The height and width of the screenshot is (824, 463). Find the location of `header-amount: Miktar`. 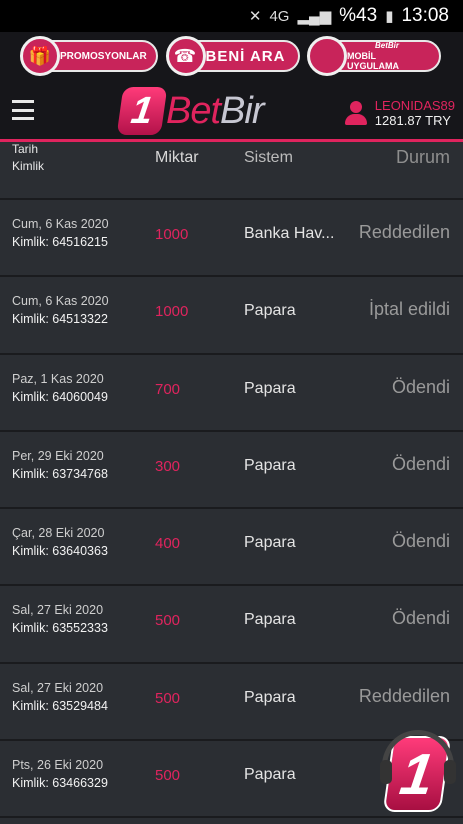

header-amount: Miktar is located at coordinates (177, 157).